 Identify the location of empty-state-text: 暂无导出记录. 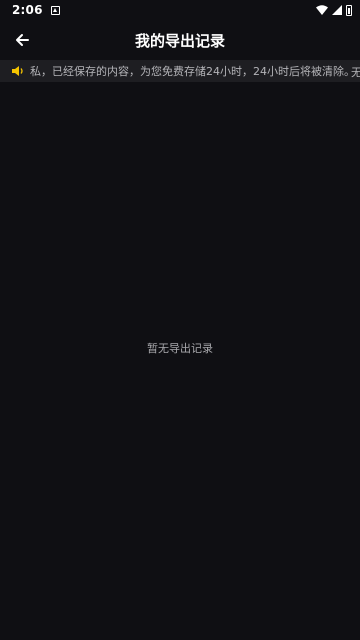
(180, 348).